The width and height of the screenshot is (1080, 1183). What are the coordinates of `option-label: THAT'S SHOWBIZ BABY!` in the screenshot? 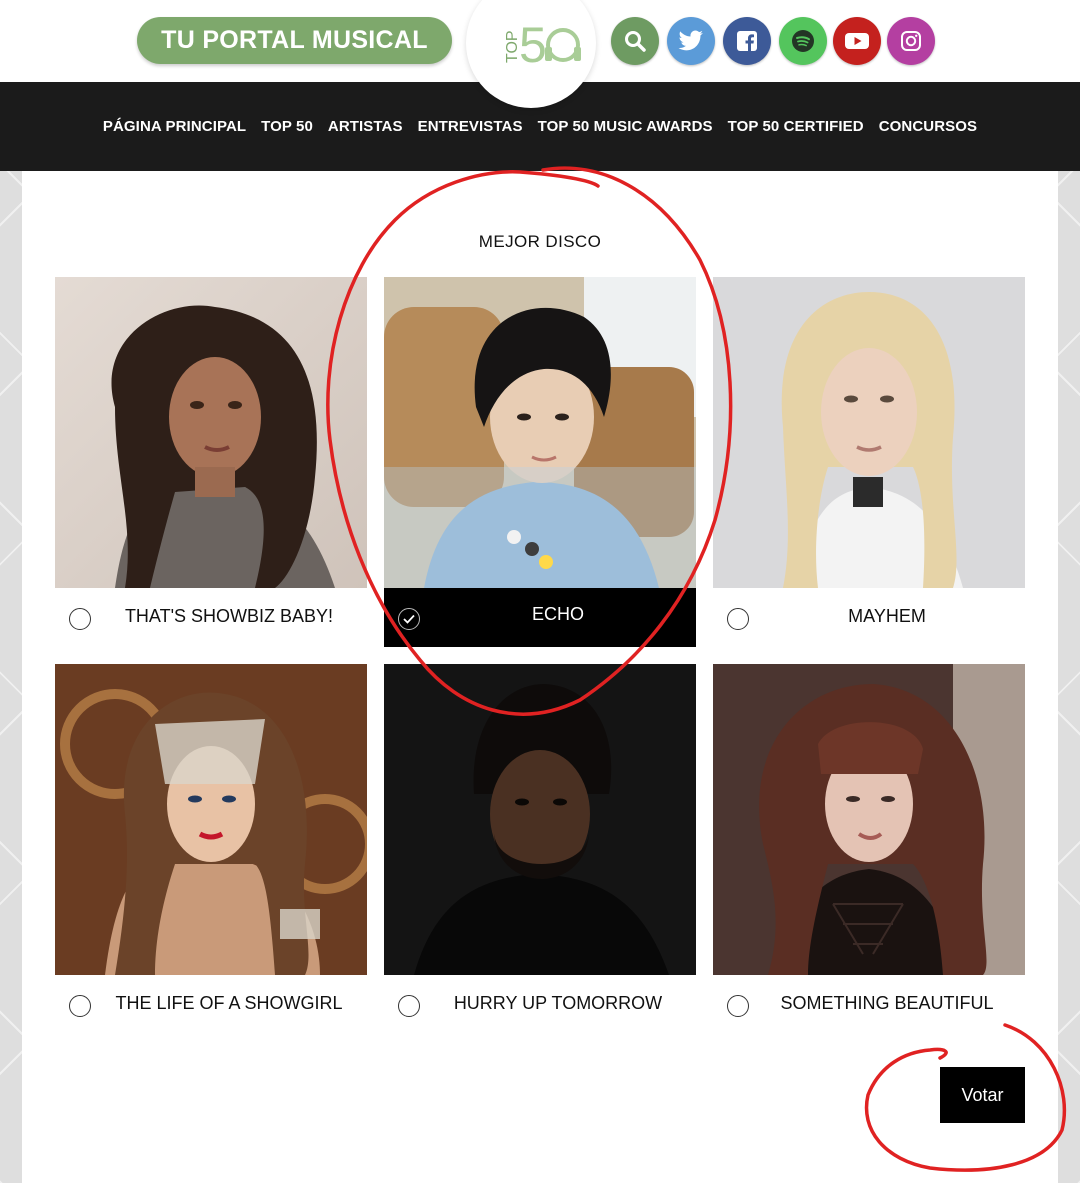 It's located at (229, 616).